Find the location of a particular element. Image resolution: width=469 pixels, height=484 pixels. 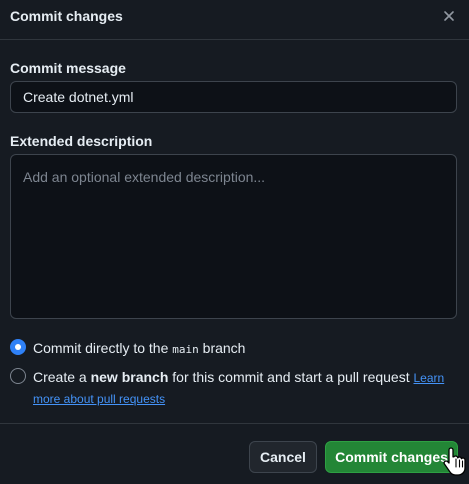

dialog-title: Commit changes is located at coordinates (66, 16).